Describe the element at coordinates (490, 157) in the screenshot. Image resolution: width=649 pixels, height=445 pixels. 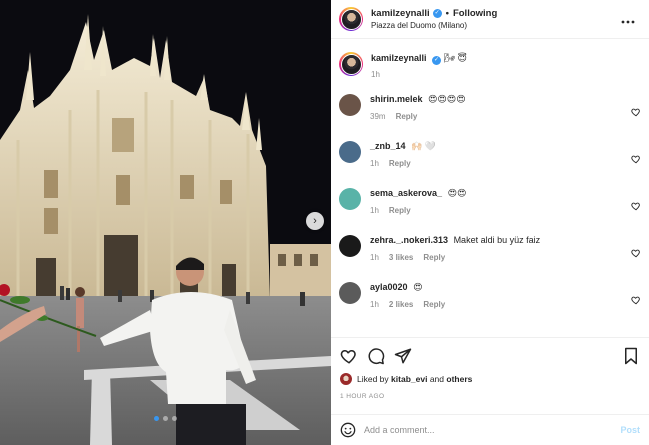
I see `comment-row: _znb_14 🙌🏻 🤍 1h Reply` at that location.